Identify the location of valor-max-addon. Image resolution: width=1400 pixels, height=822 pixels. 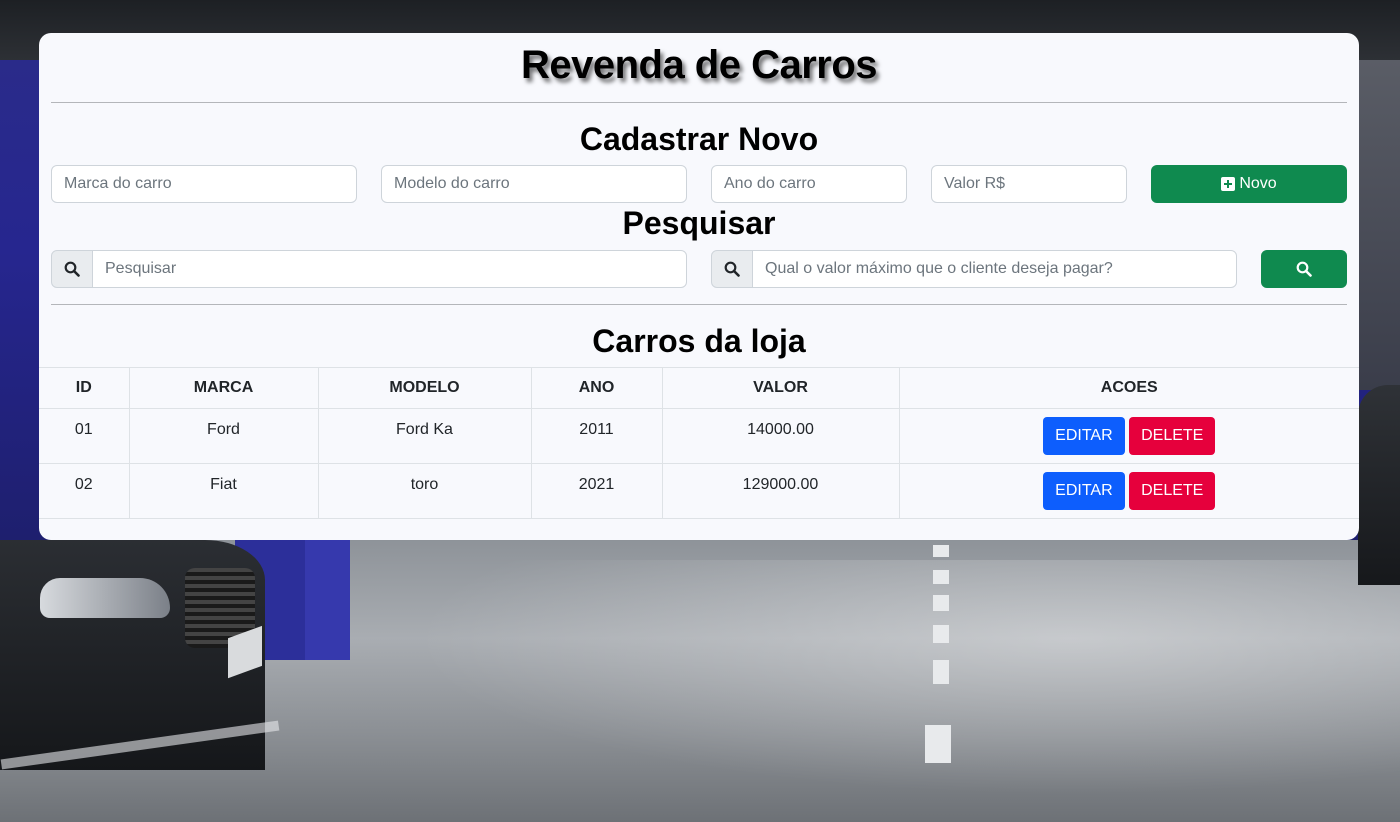
(732, 269).